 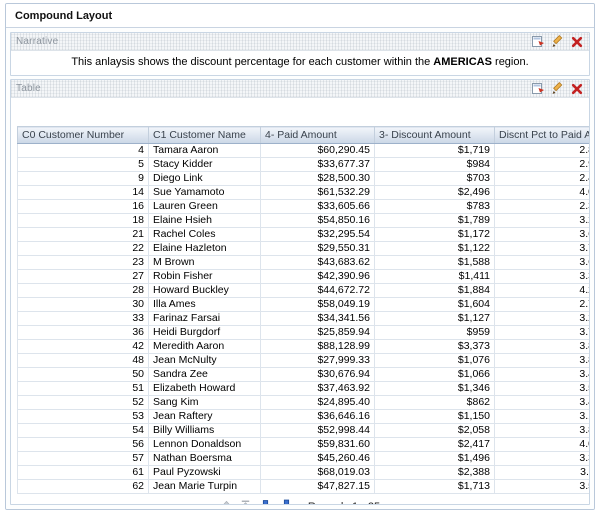 I want to click on table-cell: 33, so click(x=83, y=318).